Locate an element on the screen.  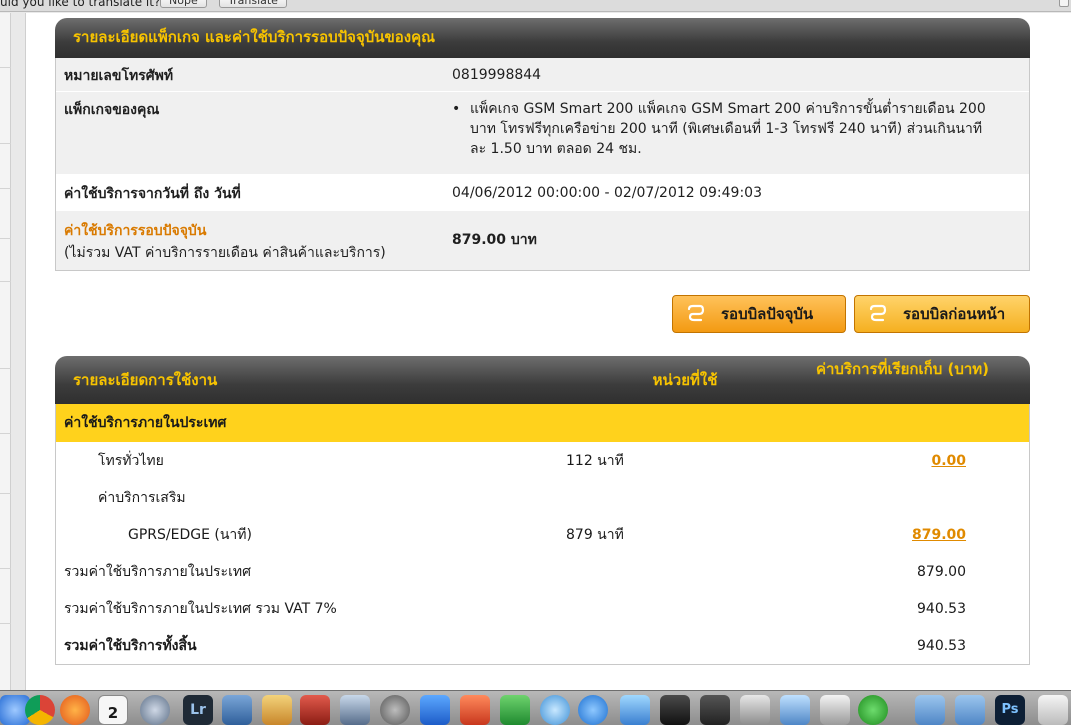
stickies-icon is located at coordinates (355, 710).